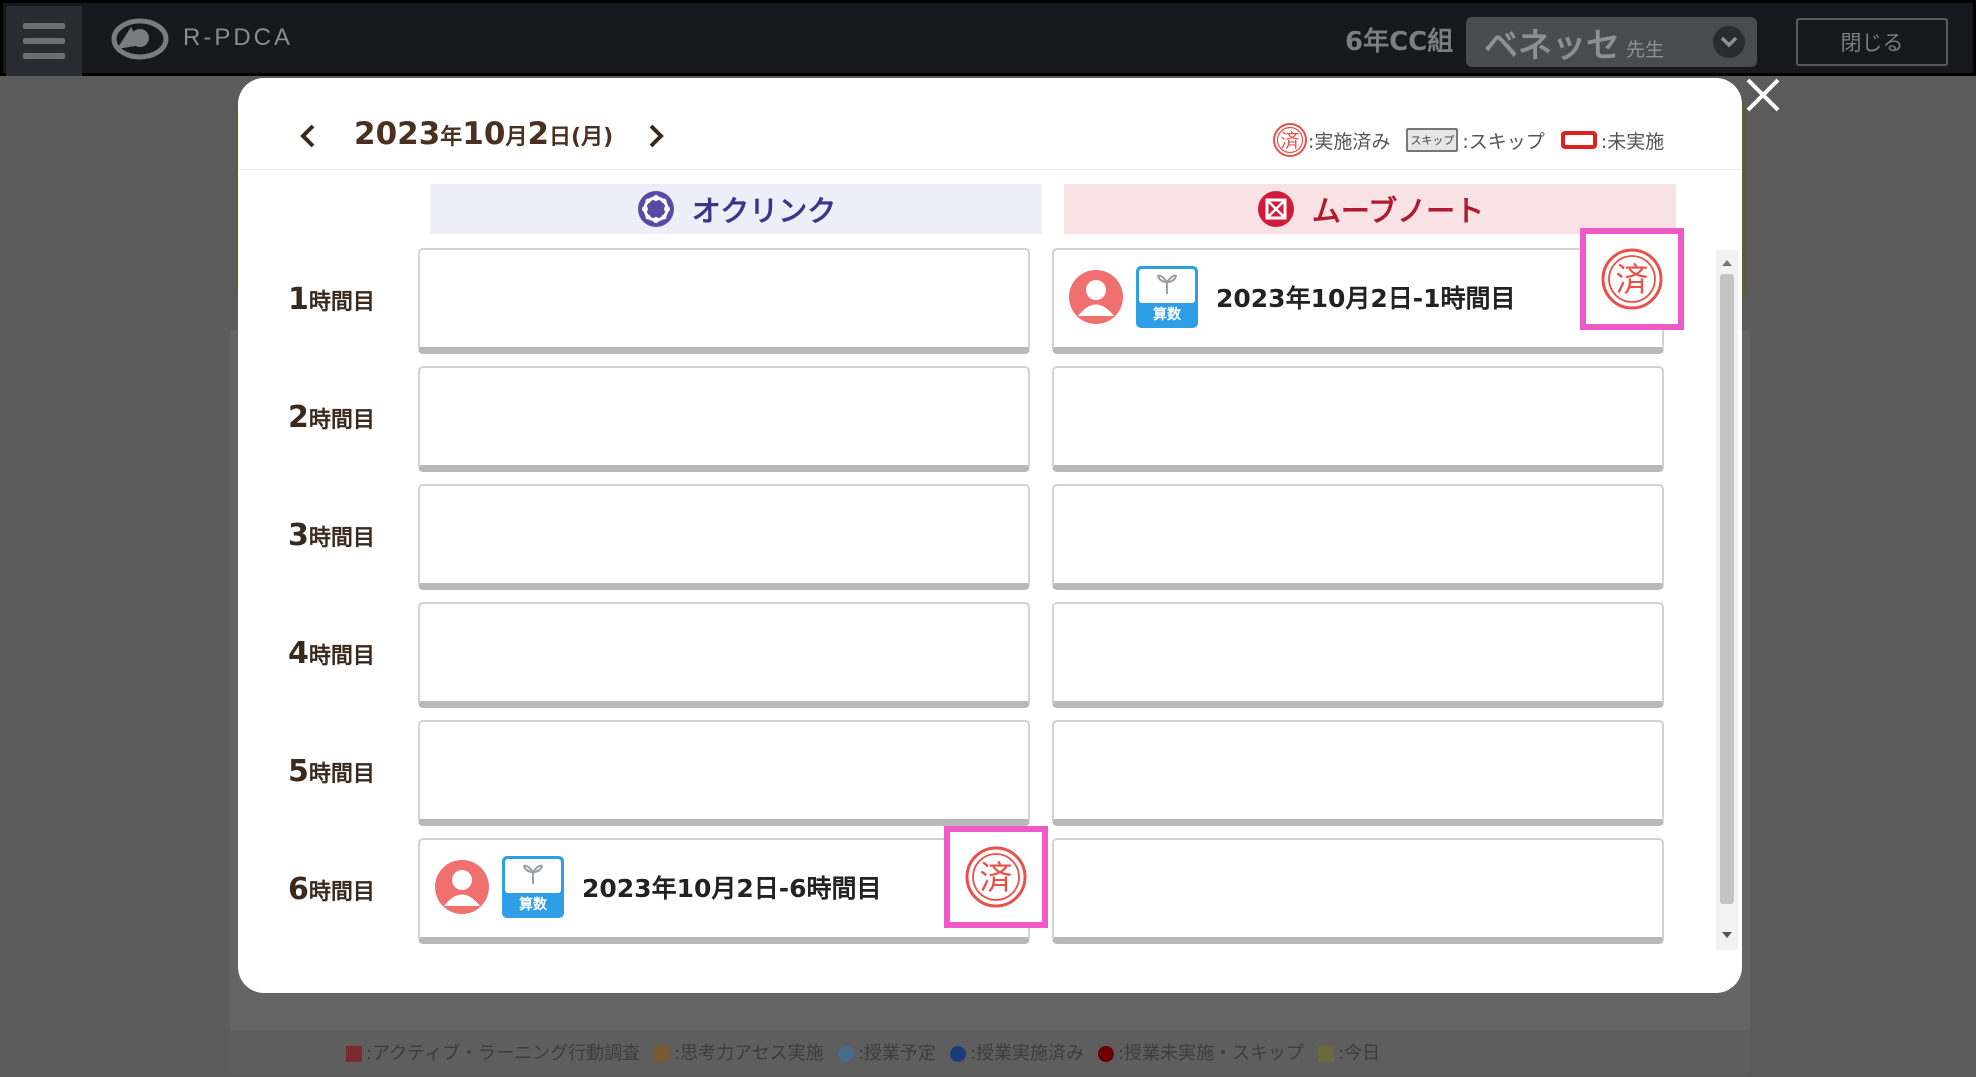 The height and width of the screenshot is (1077, 1976). I want to click on legend-item: :授業未実施・スキップ, so click(1200, 1052).